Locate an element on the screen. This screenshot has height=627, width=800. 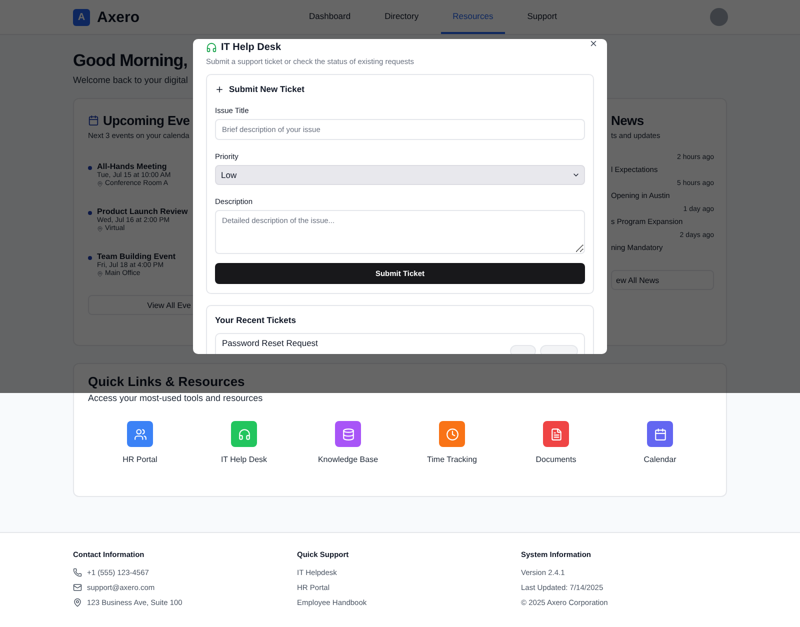
ticket-title: Password Reset Request is located at coordinates (270, 343).